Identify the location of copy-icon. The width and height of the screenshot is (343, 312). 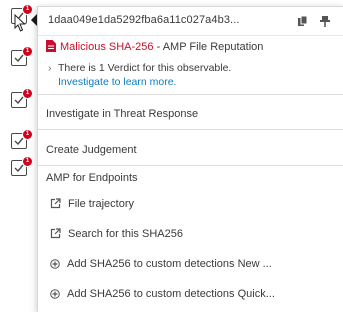
(303, 21).